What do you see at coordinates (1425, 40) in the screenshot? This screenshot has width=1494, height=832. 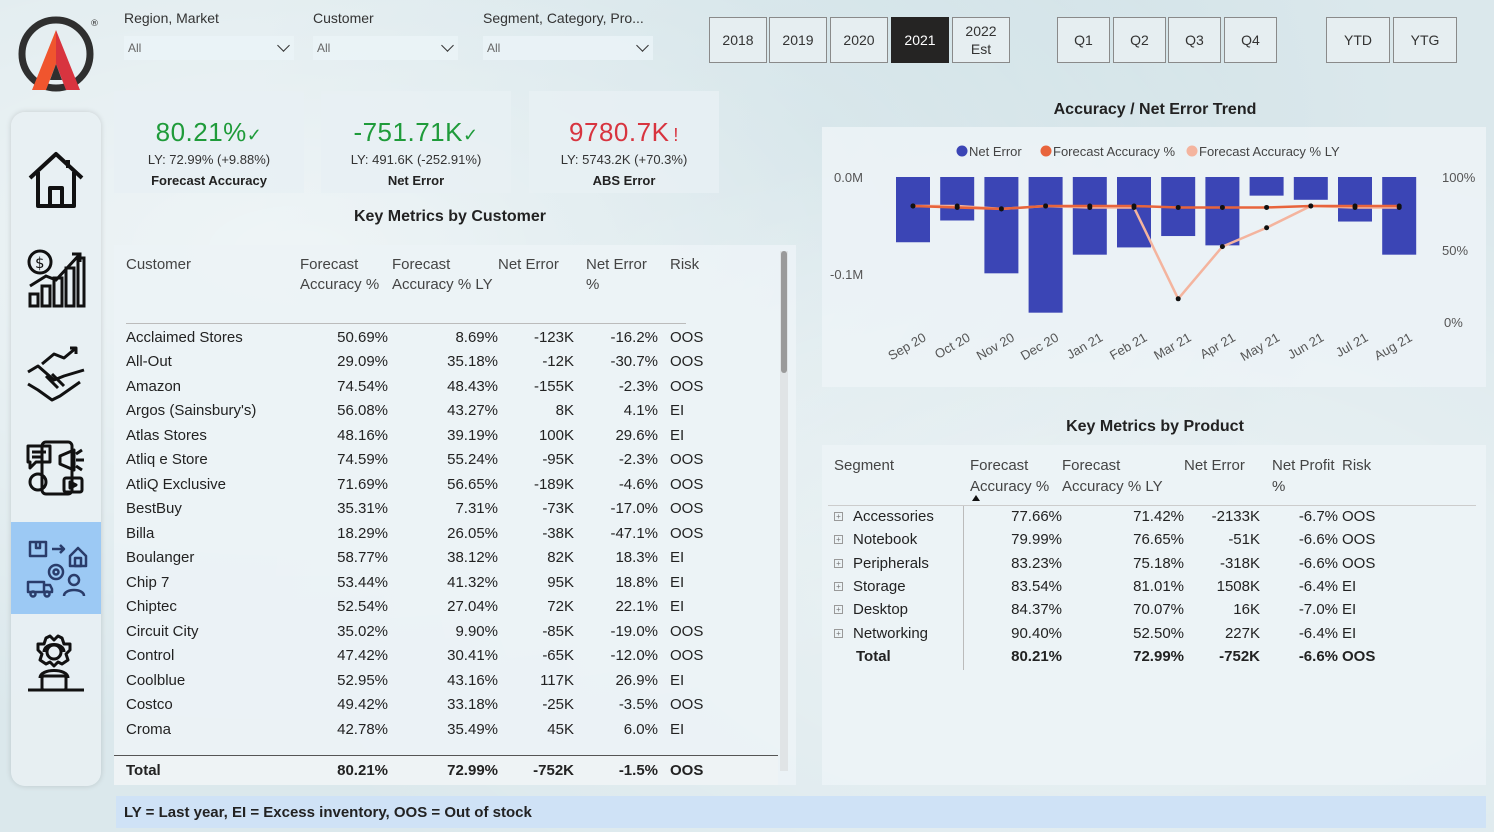 I see `period-button-ytg: YTG` at bounding box center [1425, 40].